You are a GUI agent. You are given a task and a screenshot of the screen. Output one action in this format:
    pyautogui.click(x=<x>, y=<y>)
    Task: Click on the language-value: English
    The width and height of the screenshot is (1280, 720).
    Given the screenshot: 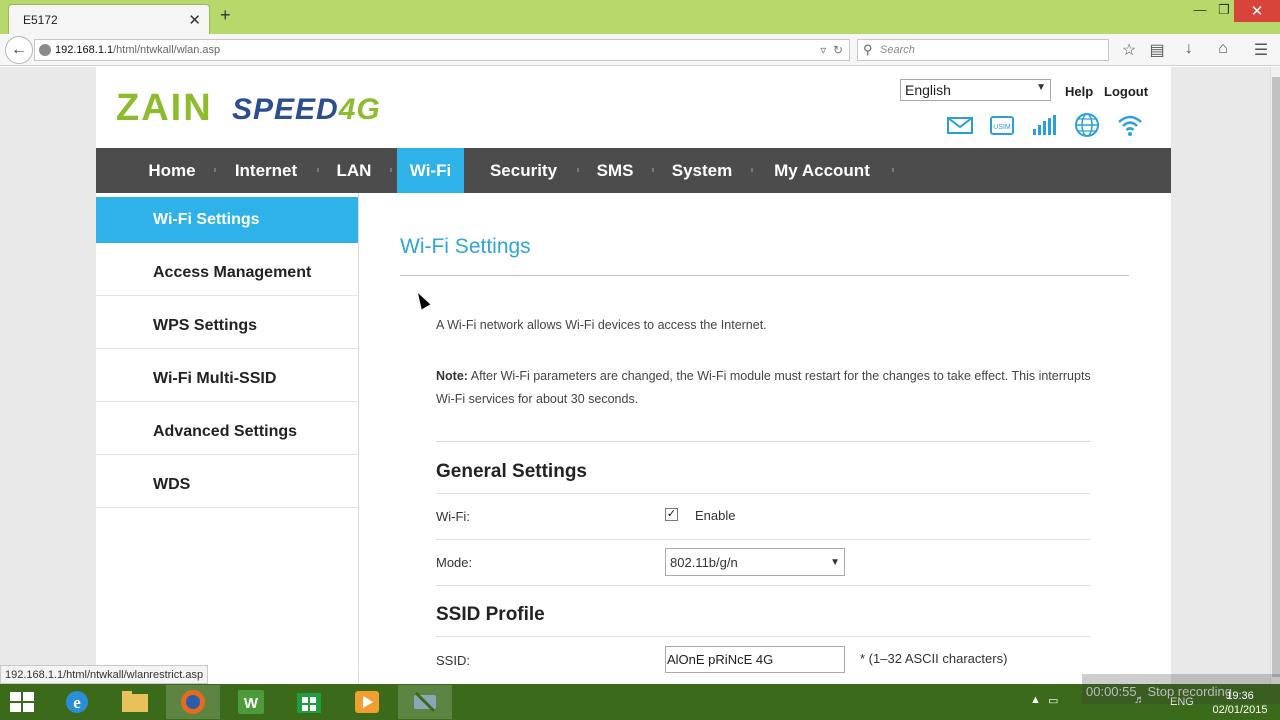 What is the action you would take?
    pyautogui.click(x=928, y=90)
    